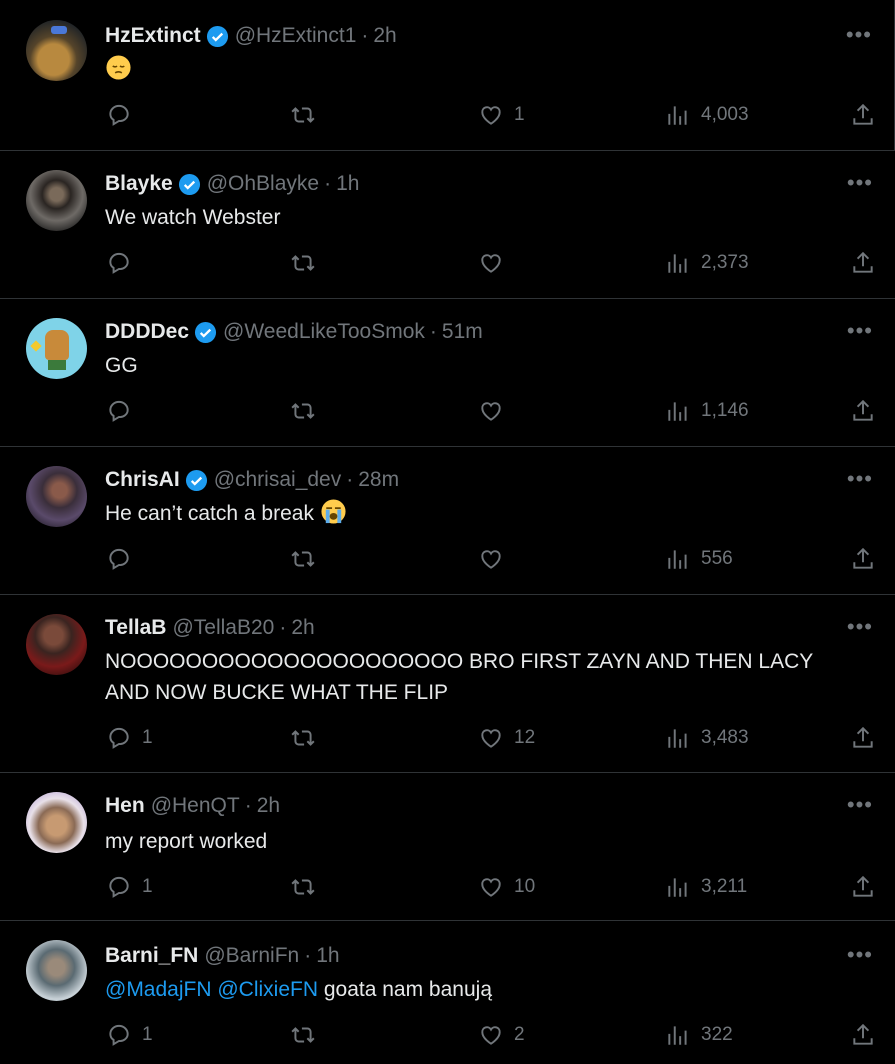  I want to click on reply-count: 1, so click(147, 1034).